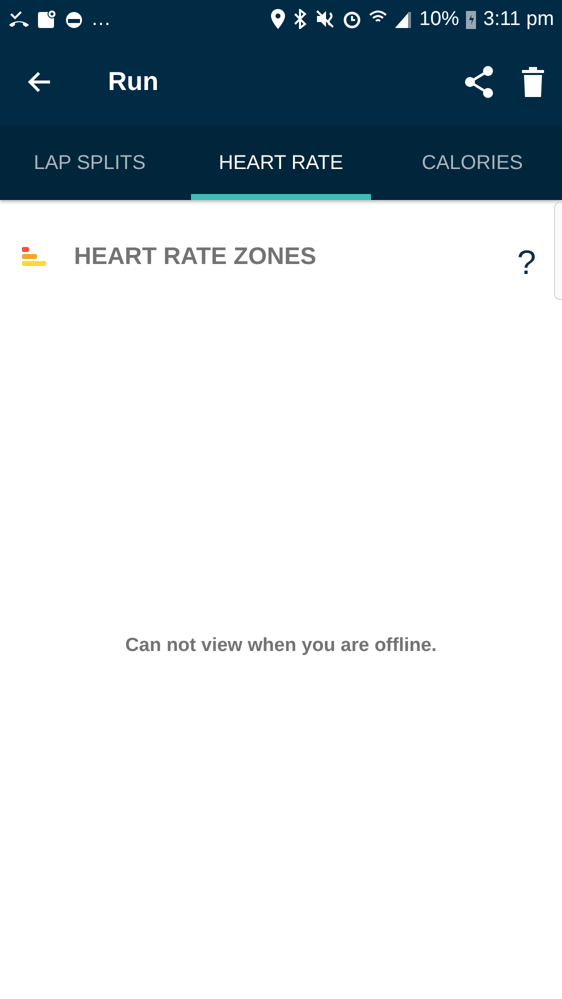 The height and width of the screenshot is (999, 562). I want to click on mute-icon, so click(325, 19).